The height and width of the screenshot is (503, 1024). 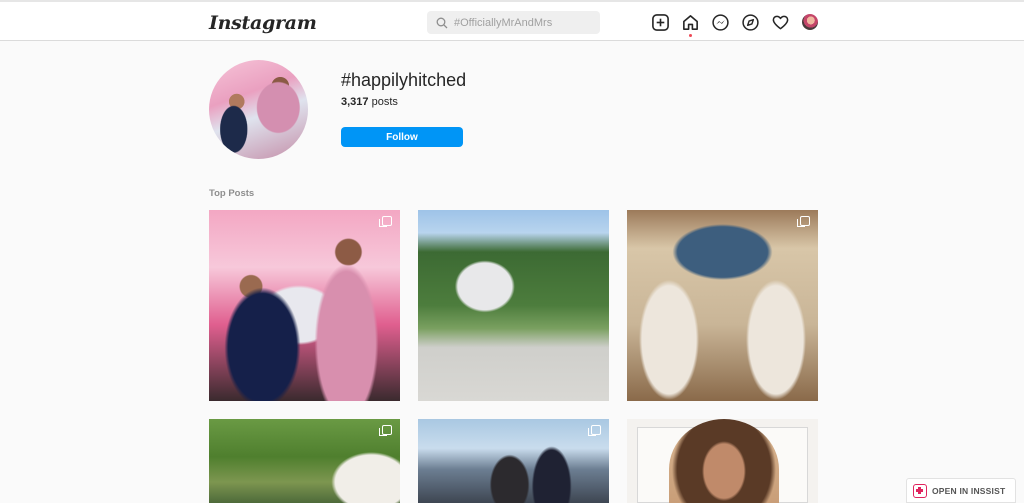 What do you see at coordinates (402, 137) in the screenshot?
I see `follow-button: Follow` at bounding box center [402, 137].